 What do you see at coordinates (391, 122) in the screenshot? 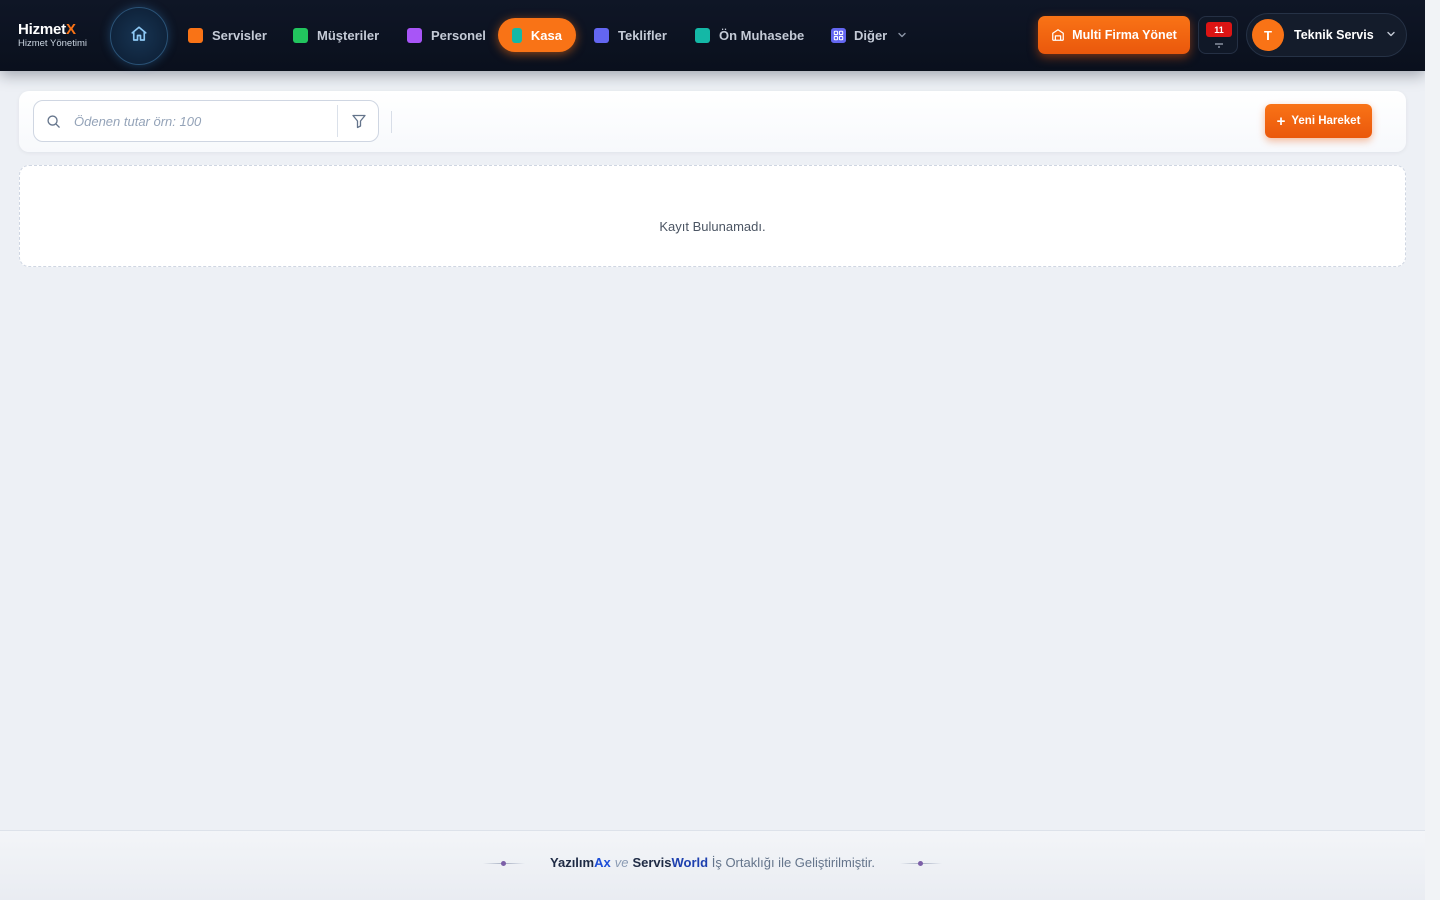
I see `toolbar-divider` at bounding box center [391, 122].